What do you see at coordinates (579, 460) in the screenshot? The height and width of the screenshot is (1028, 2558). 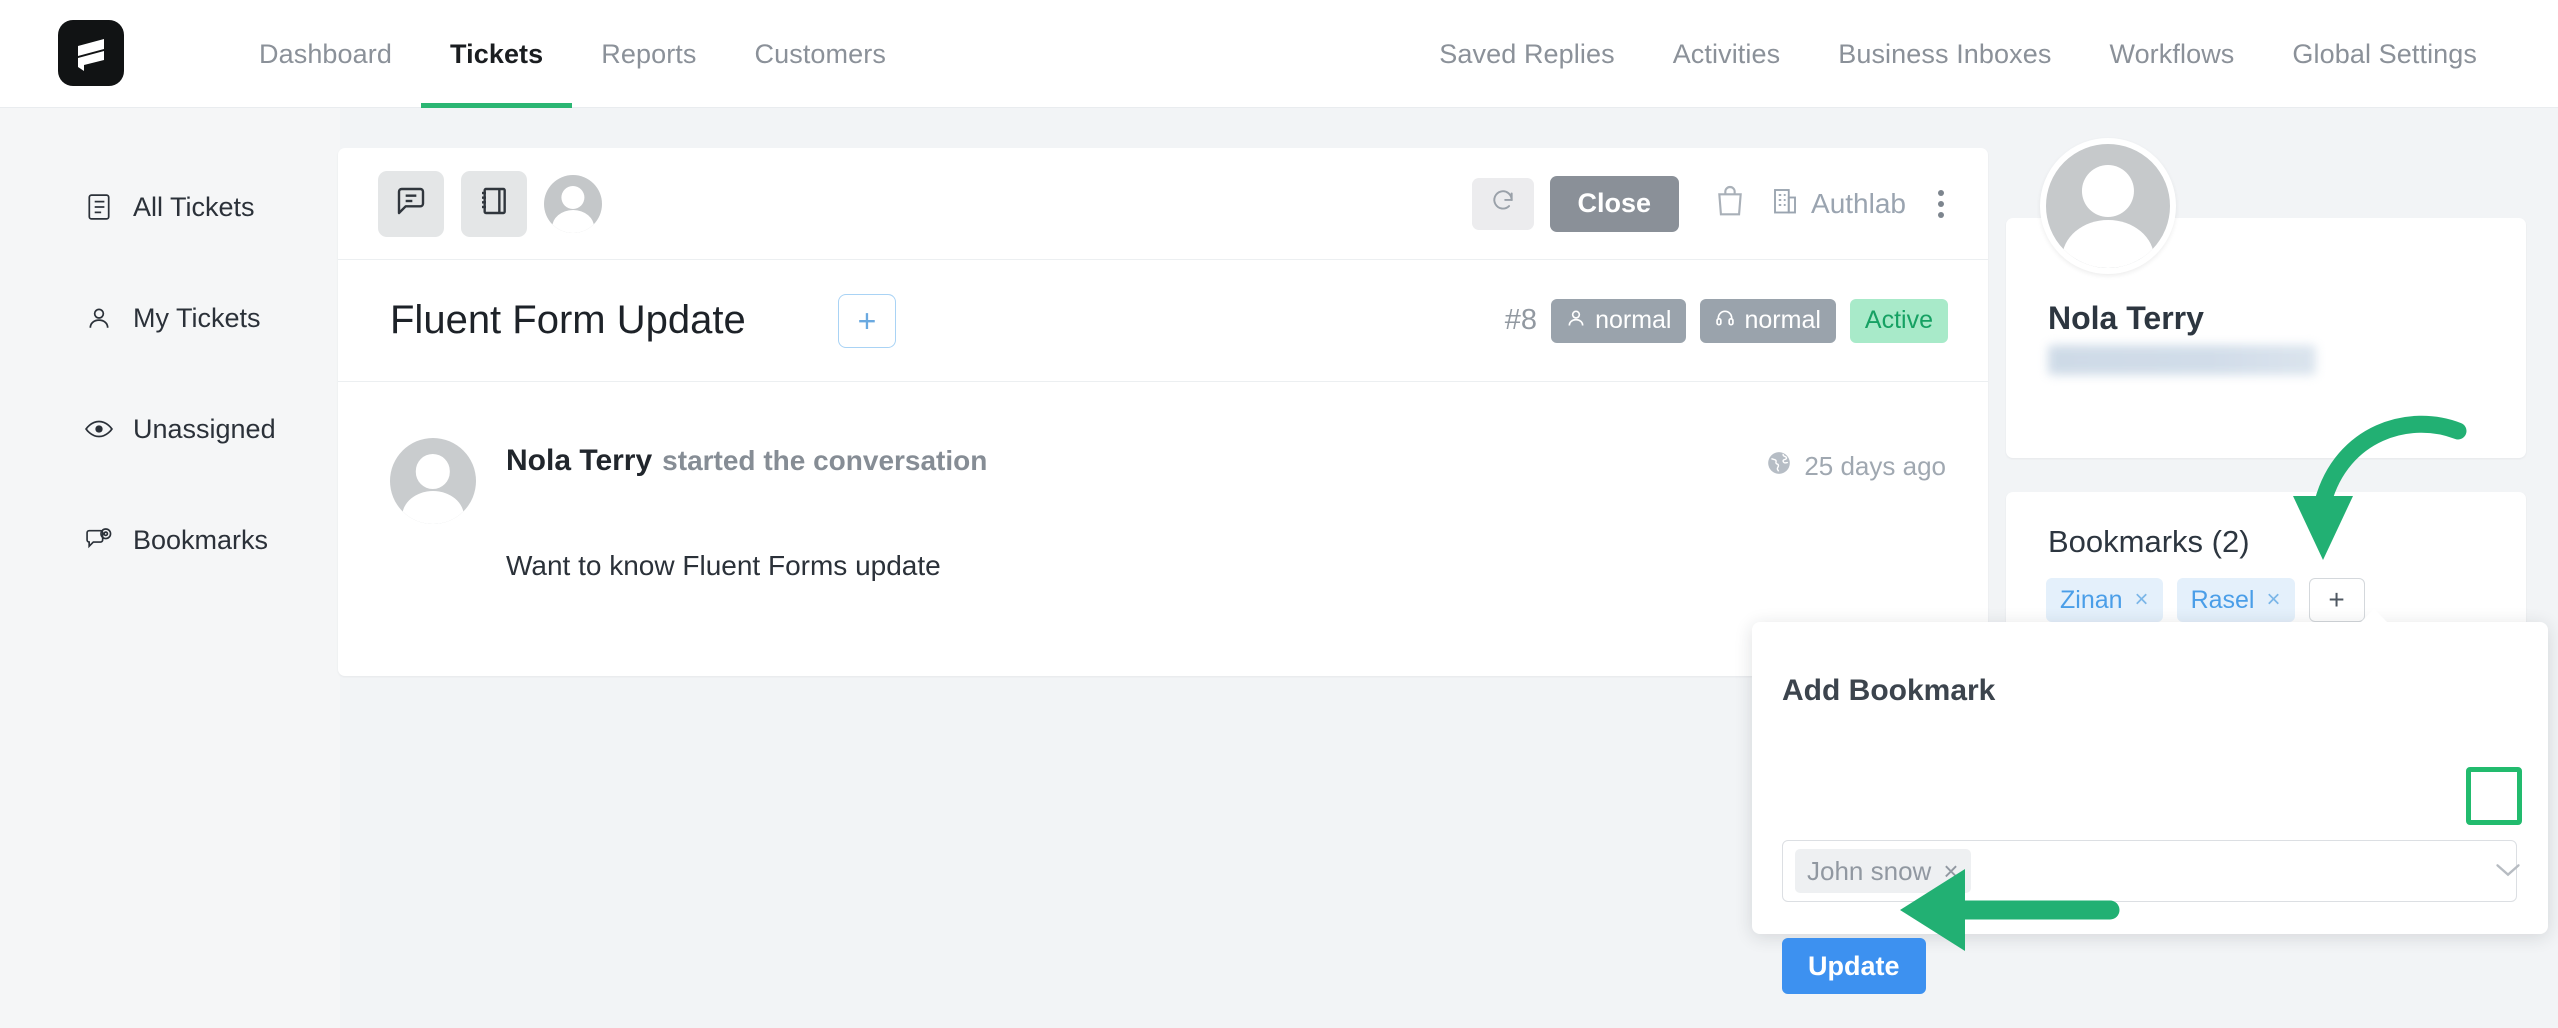 I see `conversation-author: Nola Terry` at bounding box center [579, 460].